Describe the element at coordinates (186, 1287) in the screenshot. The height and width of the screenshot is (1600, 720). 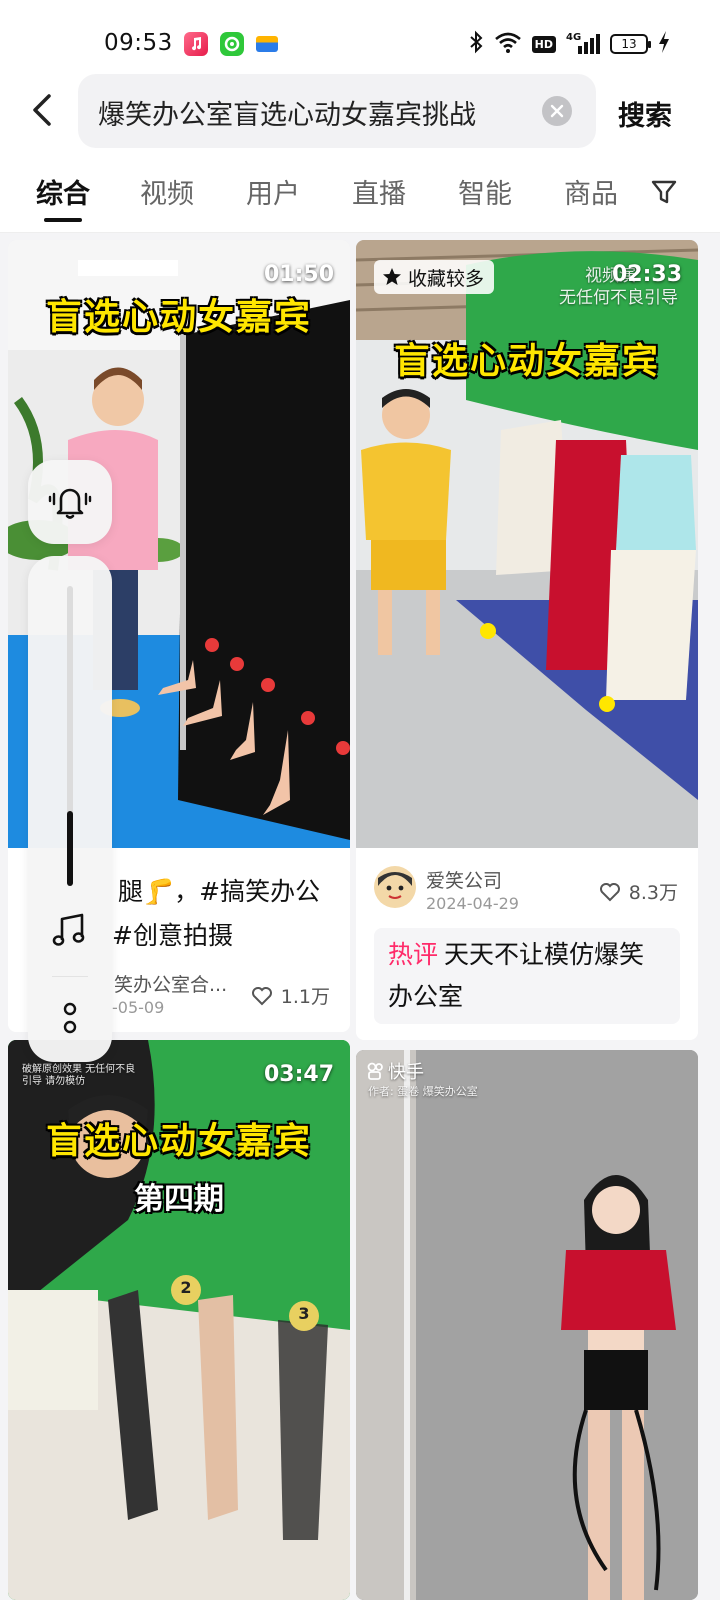
I see `number-badge-2: 2` at that location.